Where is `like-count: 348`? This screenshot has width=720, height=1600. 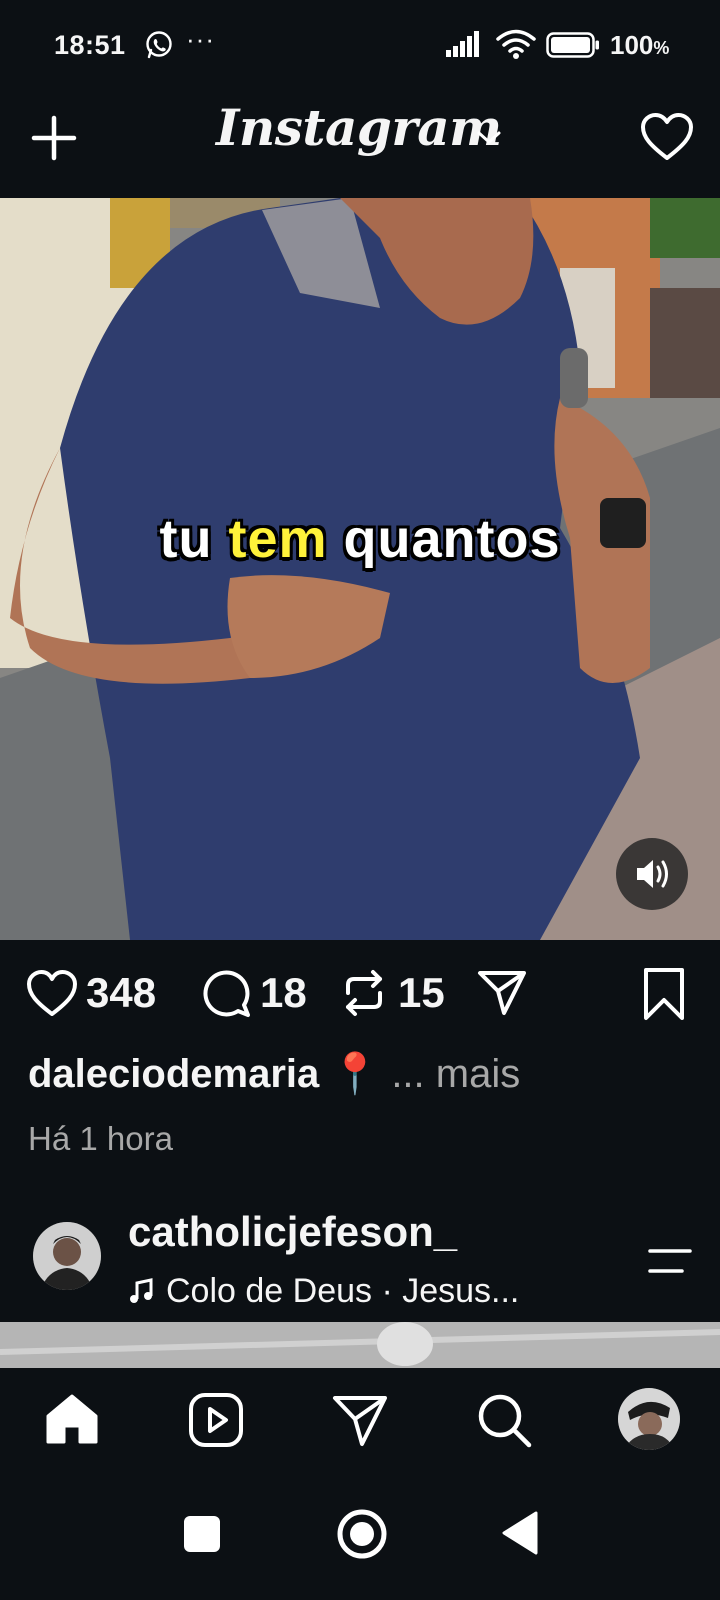 like-count: 348 is located at coordinates (121, 992).